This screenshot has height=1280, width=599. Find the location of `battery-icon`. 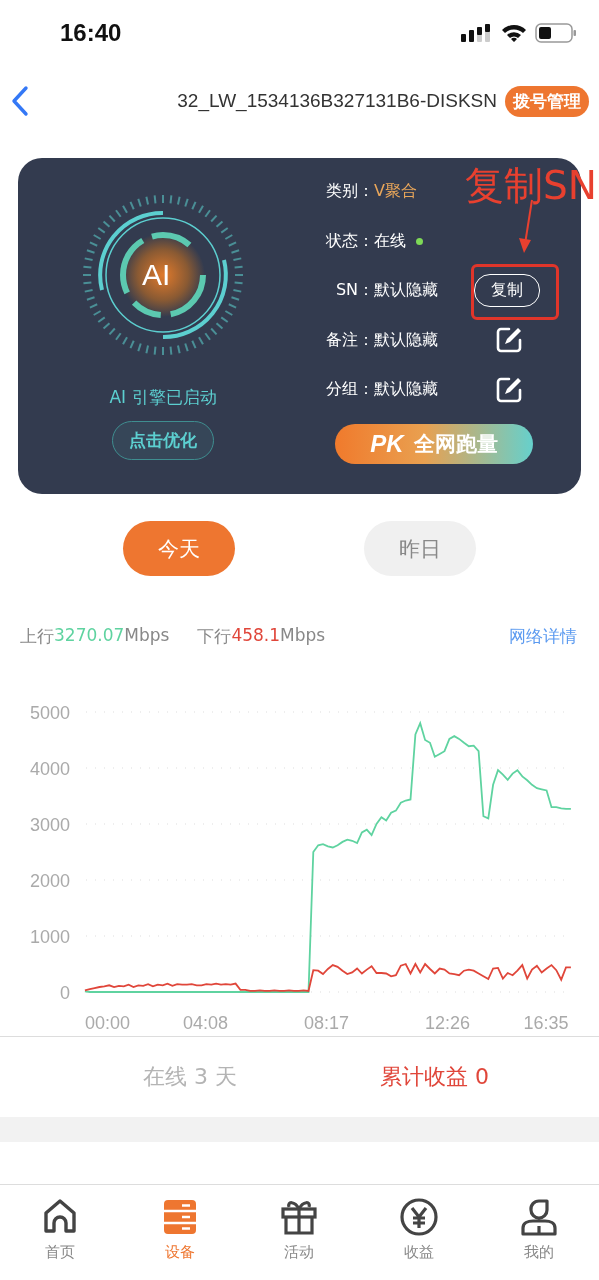

battery-icon is located at coordinates (556, 33).